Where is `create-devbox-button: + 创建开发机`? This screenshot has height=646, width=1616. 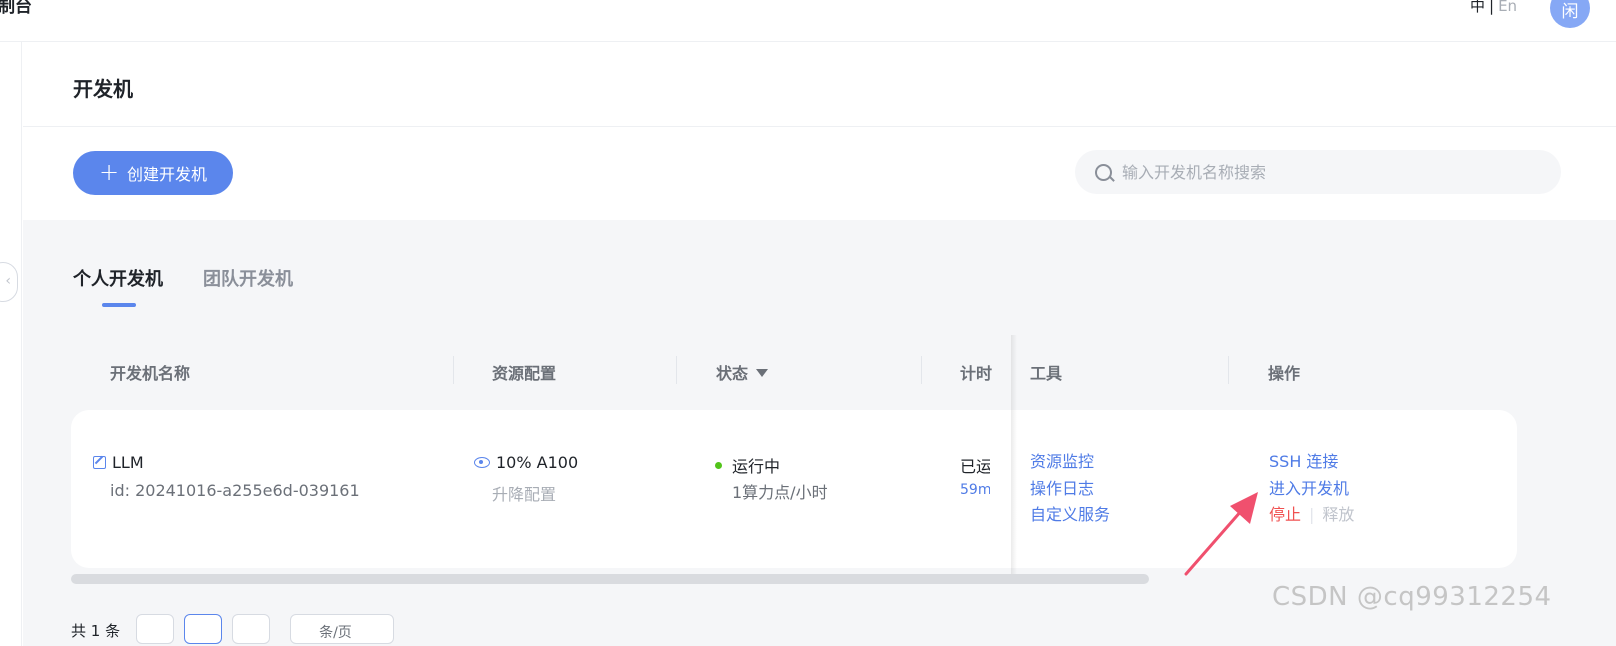 create-devbox-button: + 创建开发机 is located at coordinates (153, 173).